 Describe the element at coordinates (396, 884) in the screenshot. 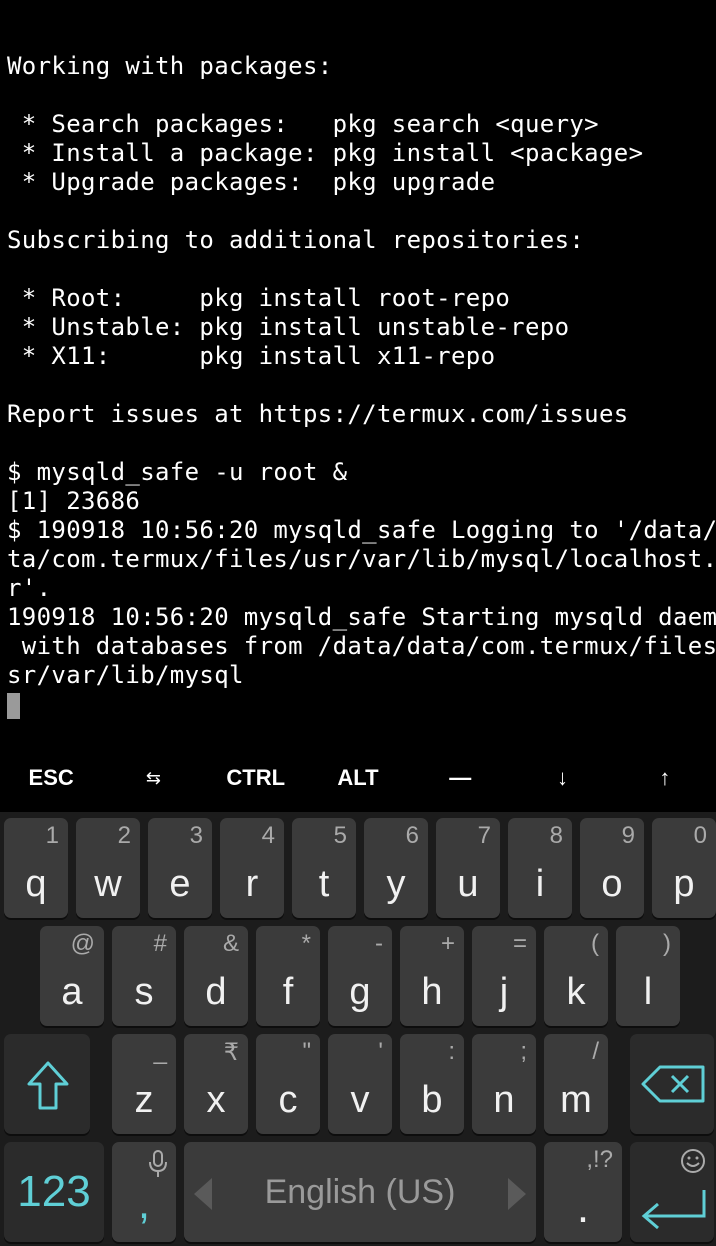

I see `key-label: y` at that location.